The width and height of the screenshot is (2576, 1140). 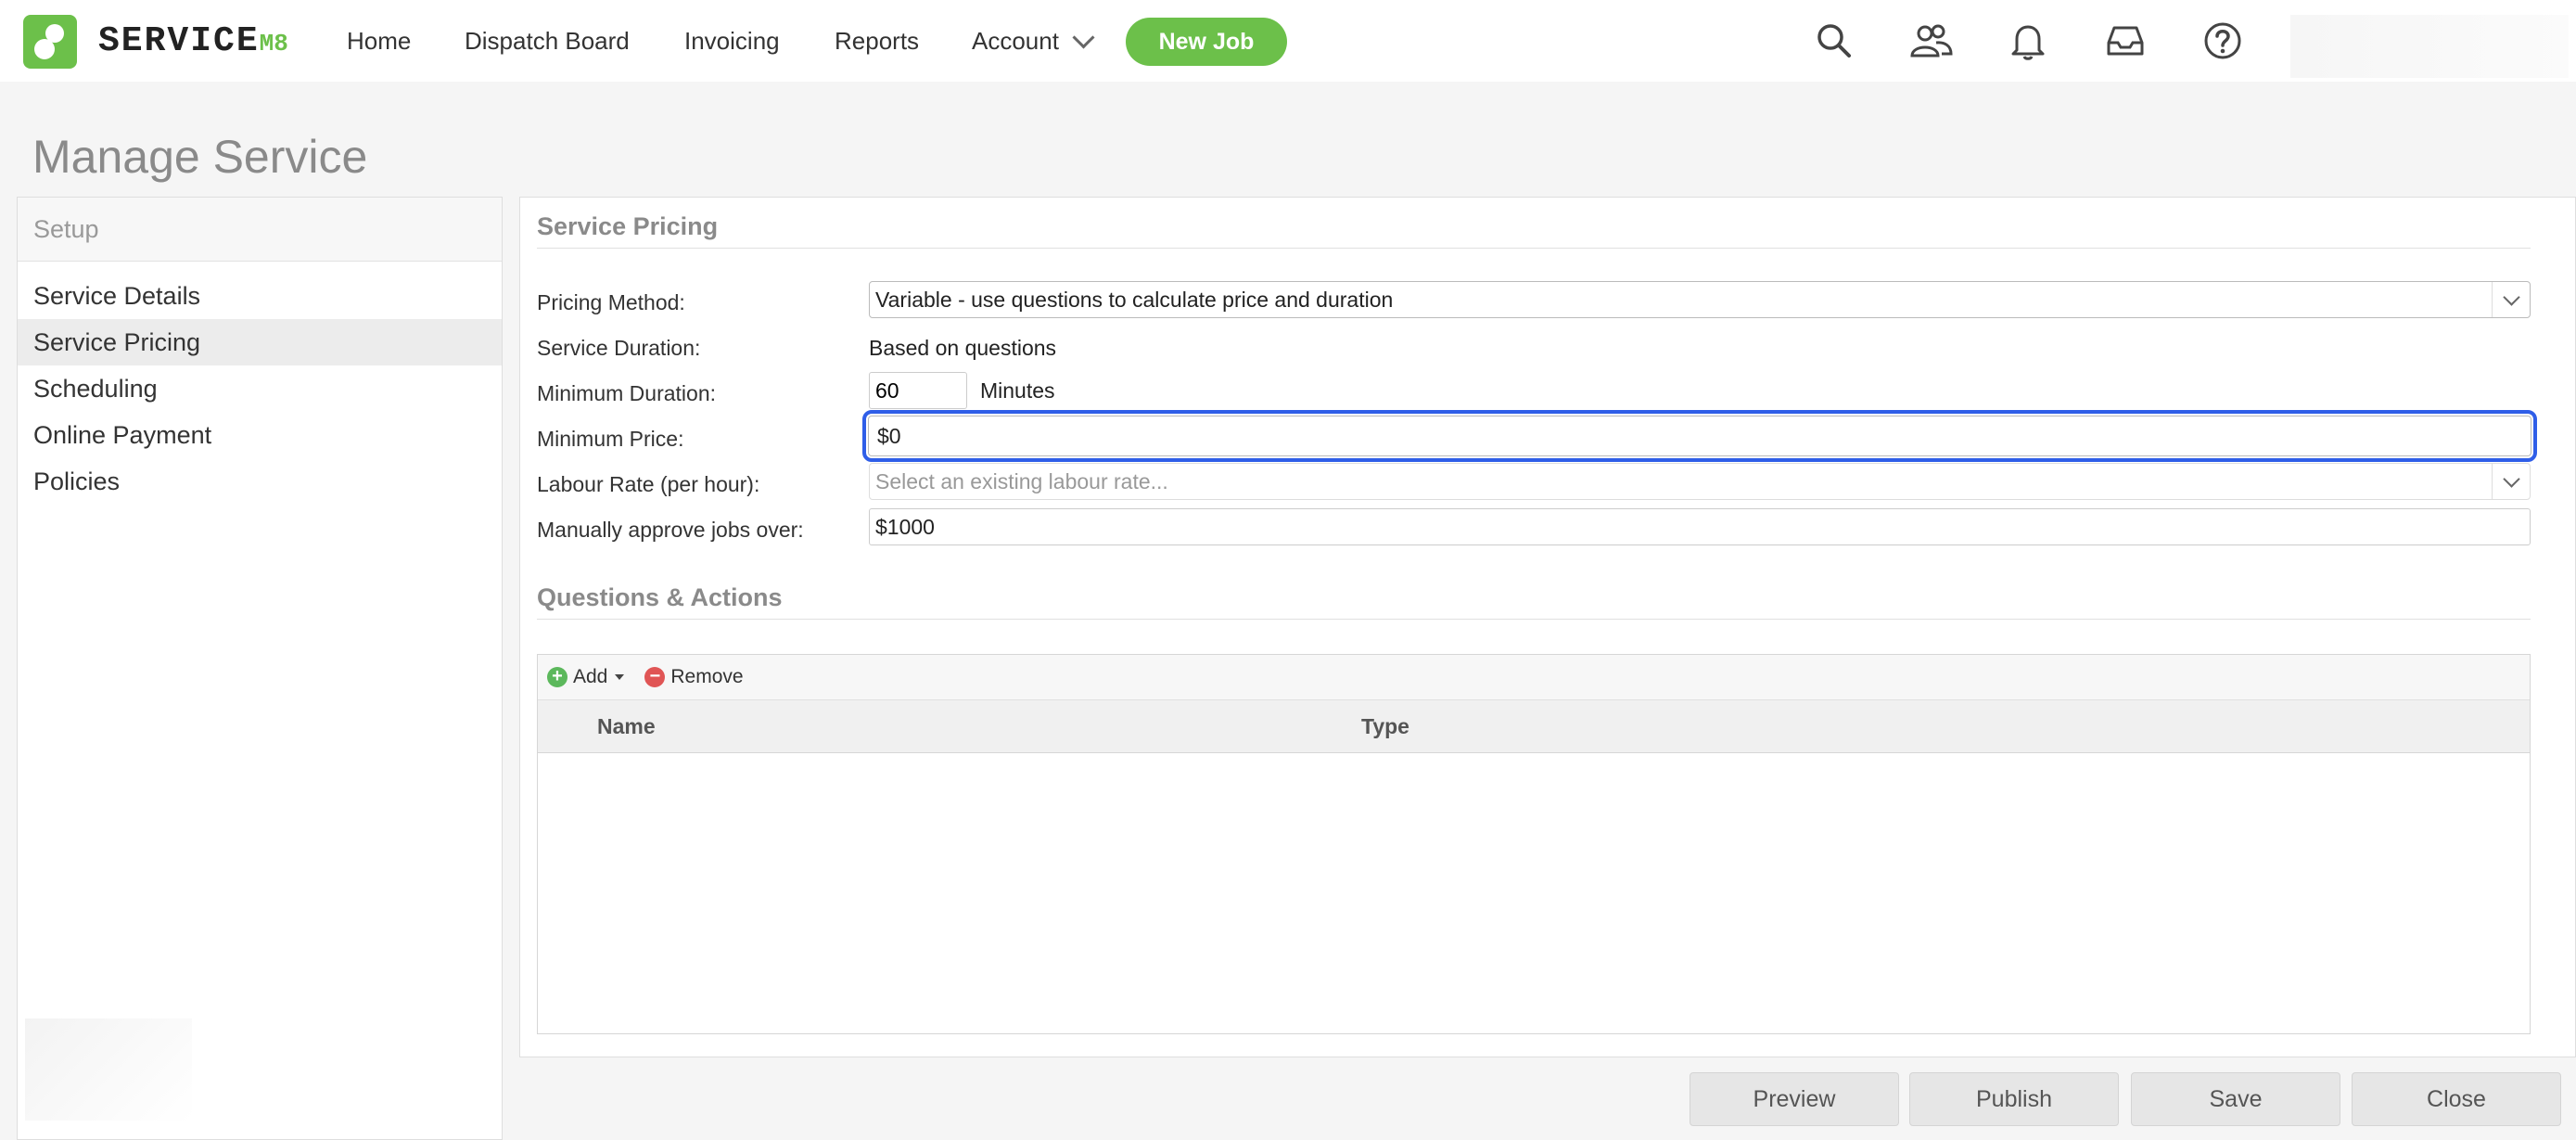 I want to click on add-label: Add, so click(x=590, y=676).